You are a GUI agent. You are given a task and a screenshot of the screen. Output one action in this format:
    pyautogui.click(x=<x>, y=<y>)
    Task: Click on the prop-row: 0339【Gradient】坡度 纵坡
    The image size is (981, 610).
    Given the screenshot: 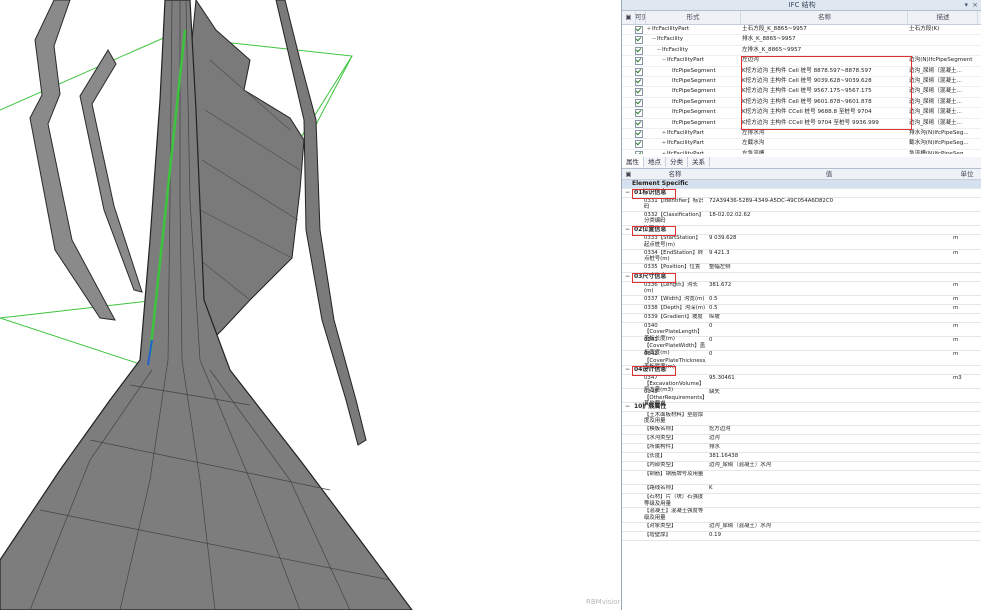 What is the action you would take?
    pyautogui.click(x=801, y=318)
    